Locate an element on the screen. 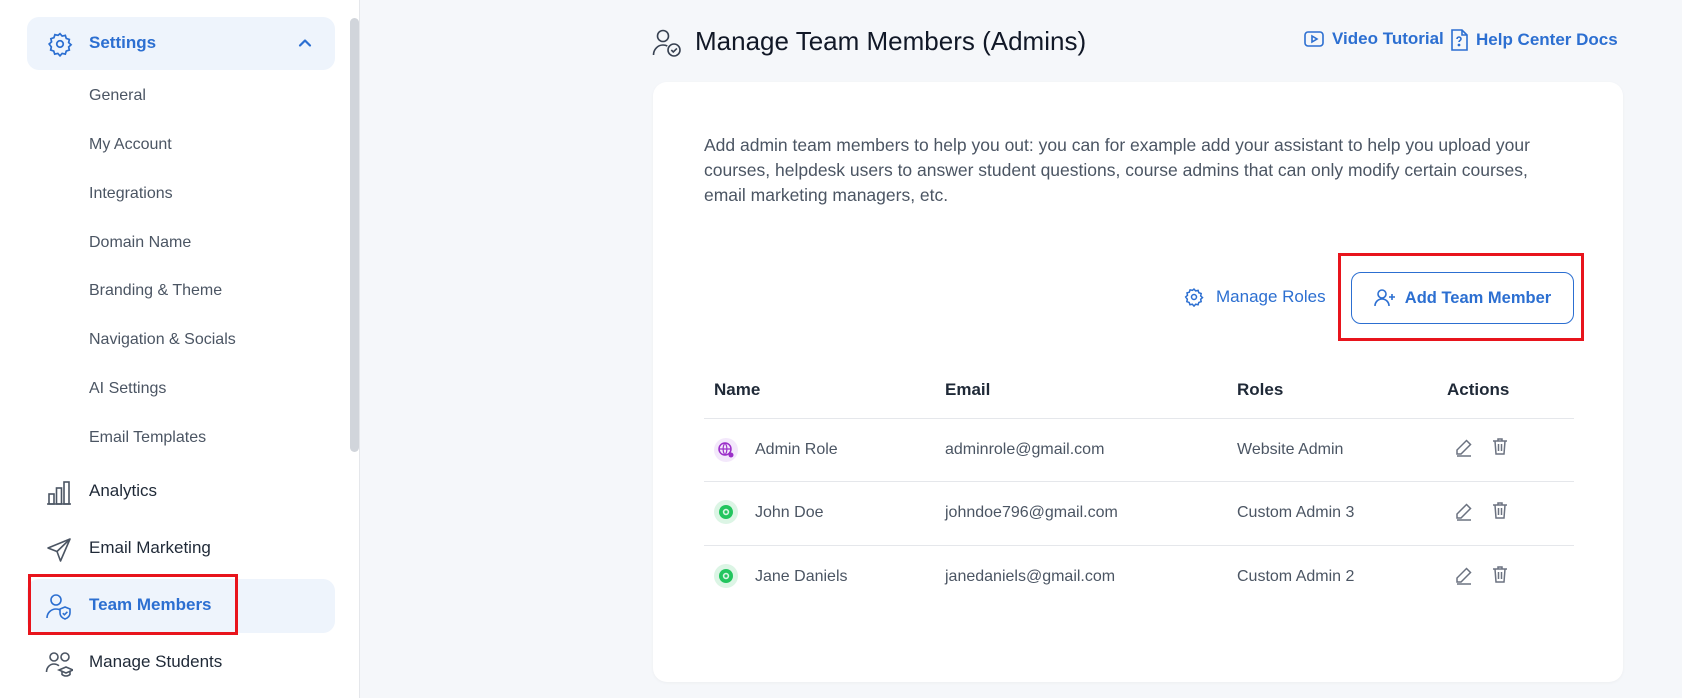 The height and width of the screenshot is (698, 1682). sidebar-item-manage-students: Manage Students is located at coordinates (181, 663).